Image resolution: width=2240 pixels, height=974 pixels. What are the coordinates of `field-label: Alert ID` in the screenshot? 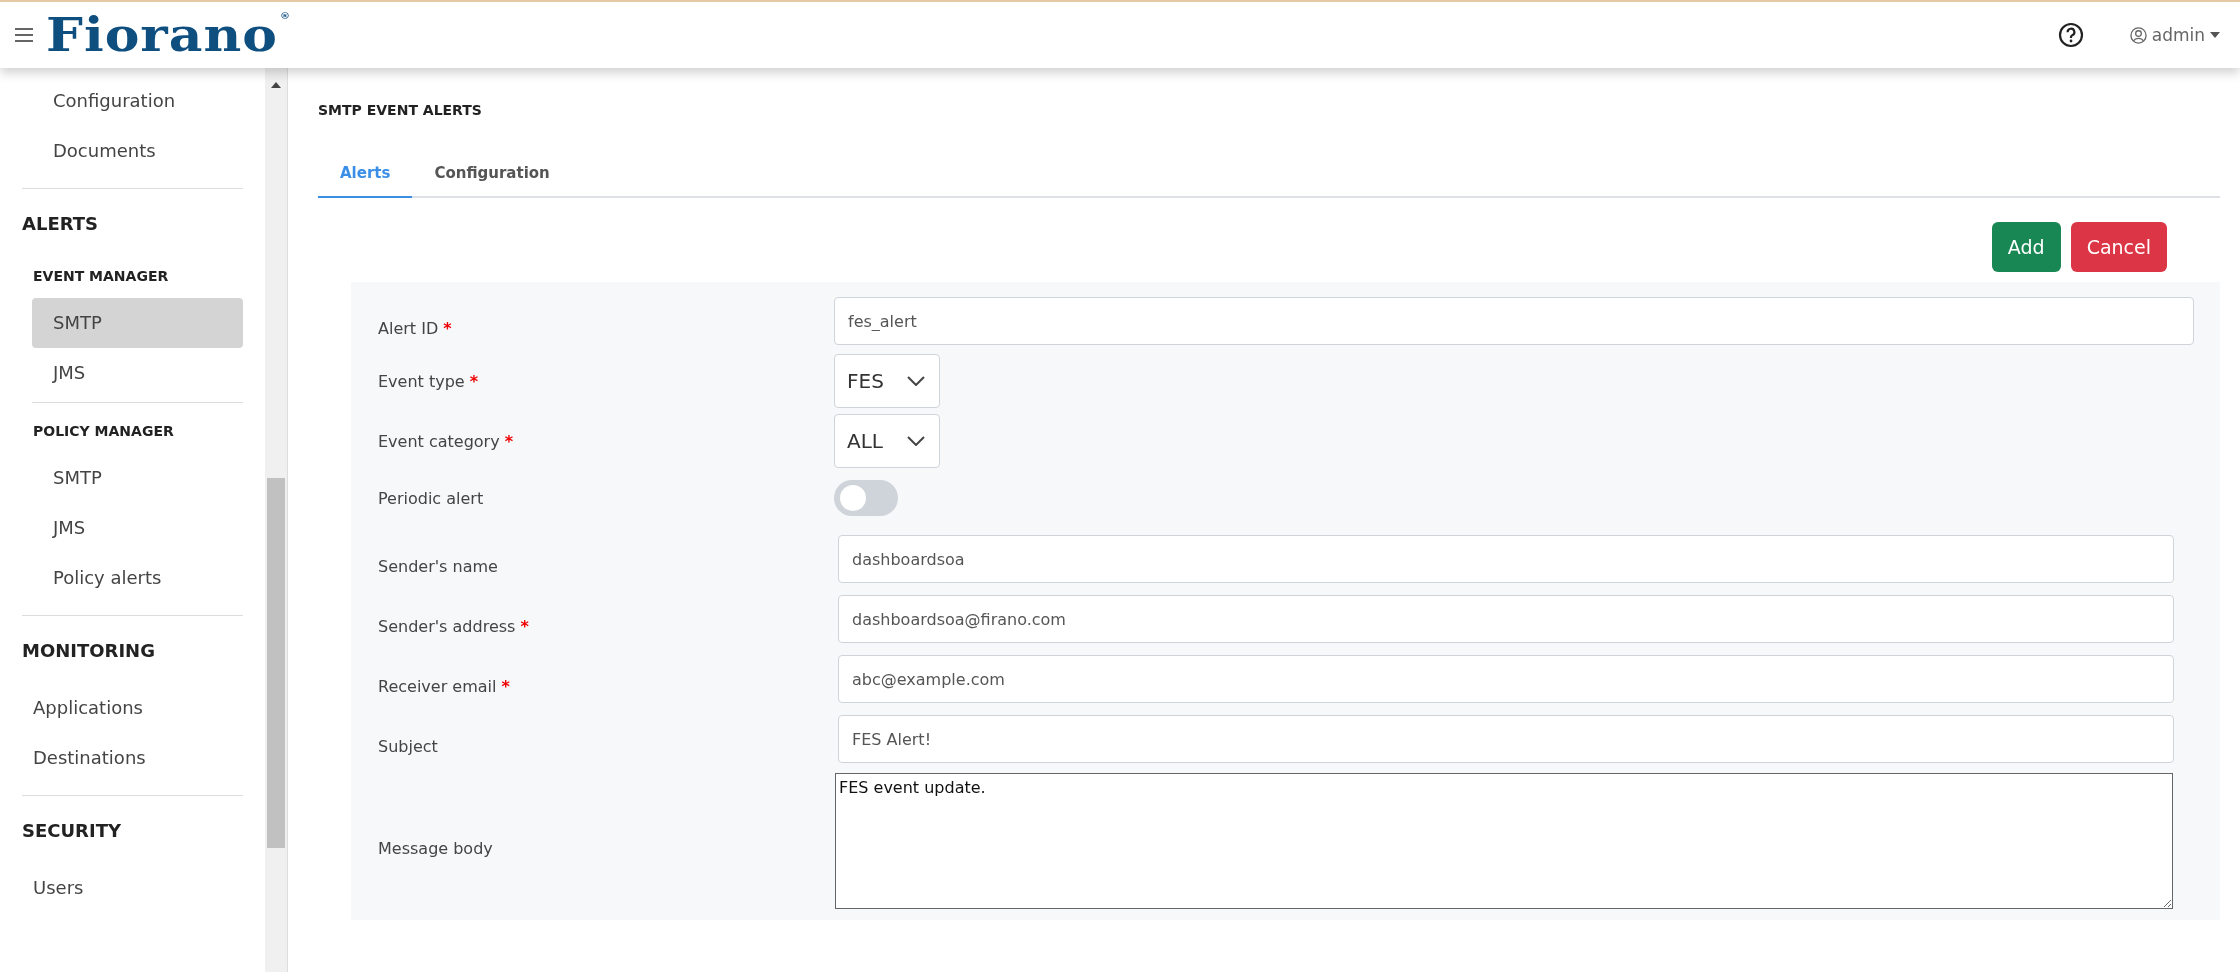 It's located at (408, 328).